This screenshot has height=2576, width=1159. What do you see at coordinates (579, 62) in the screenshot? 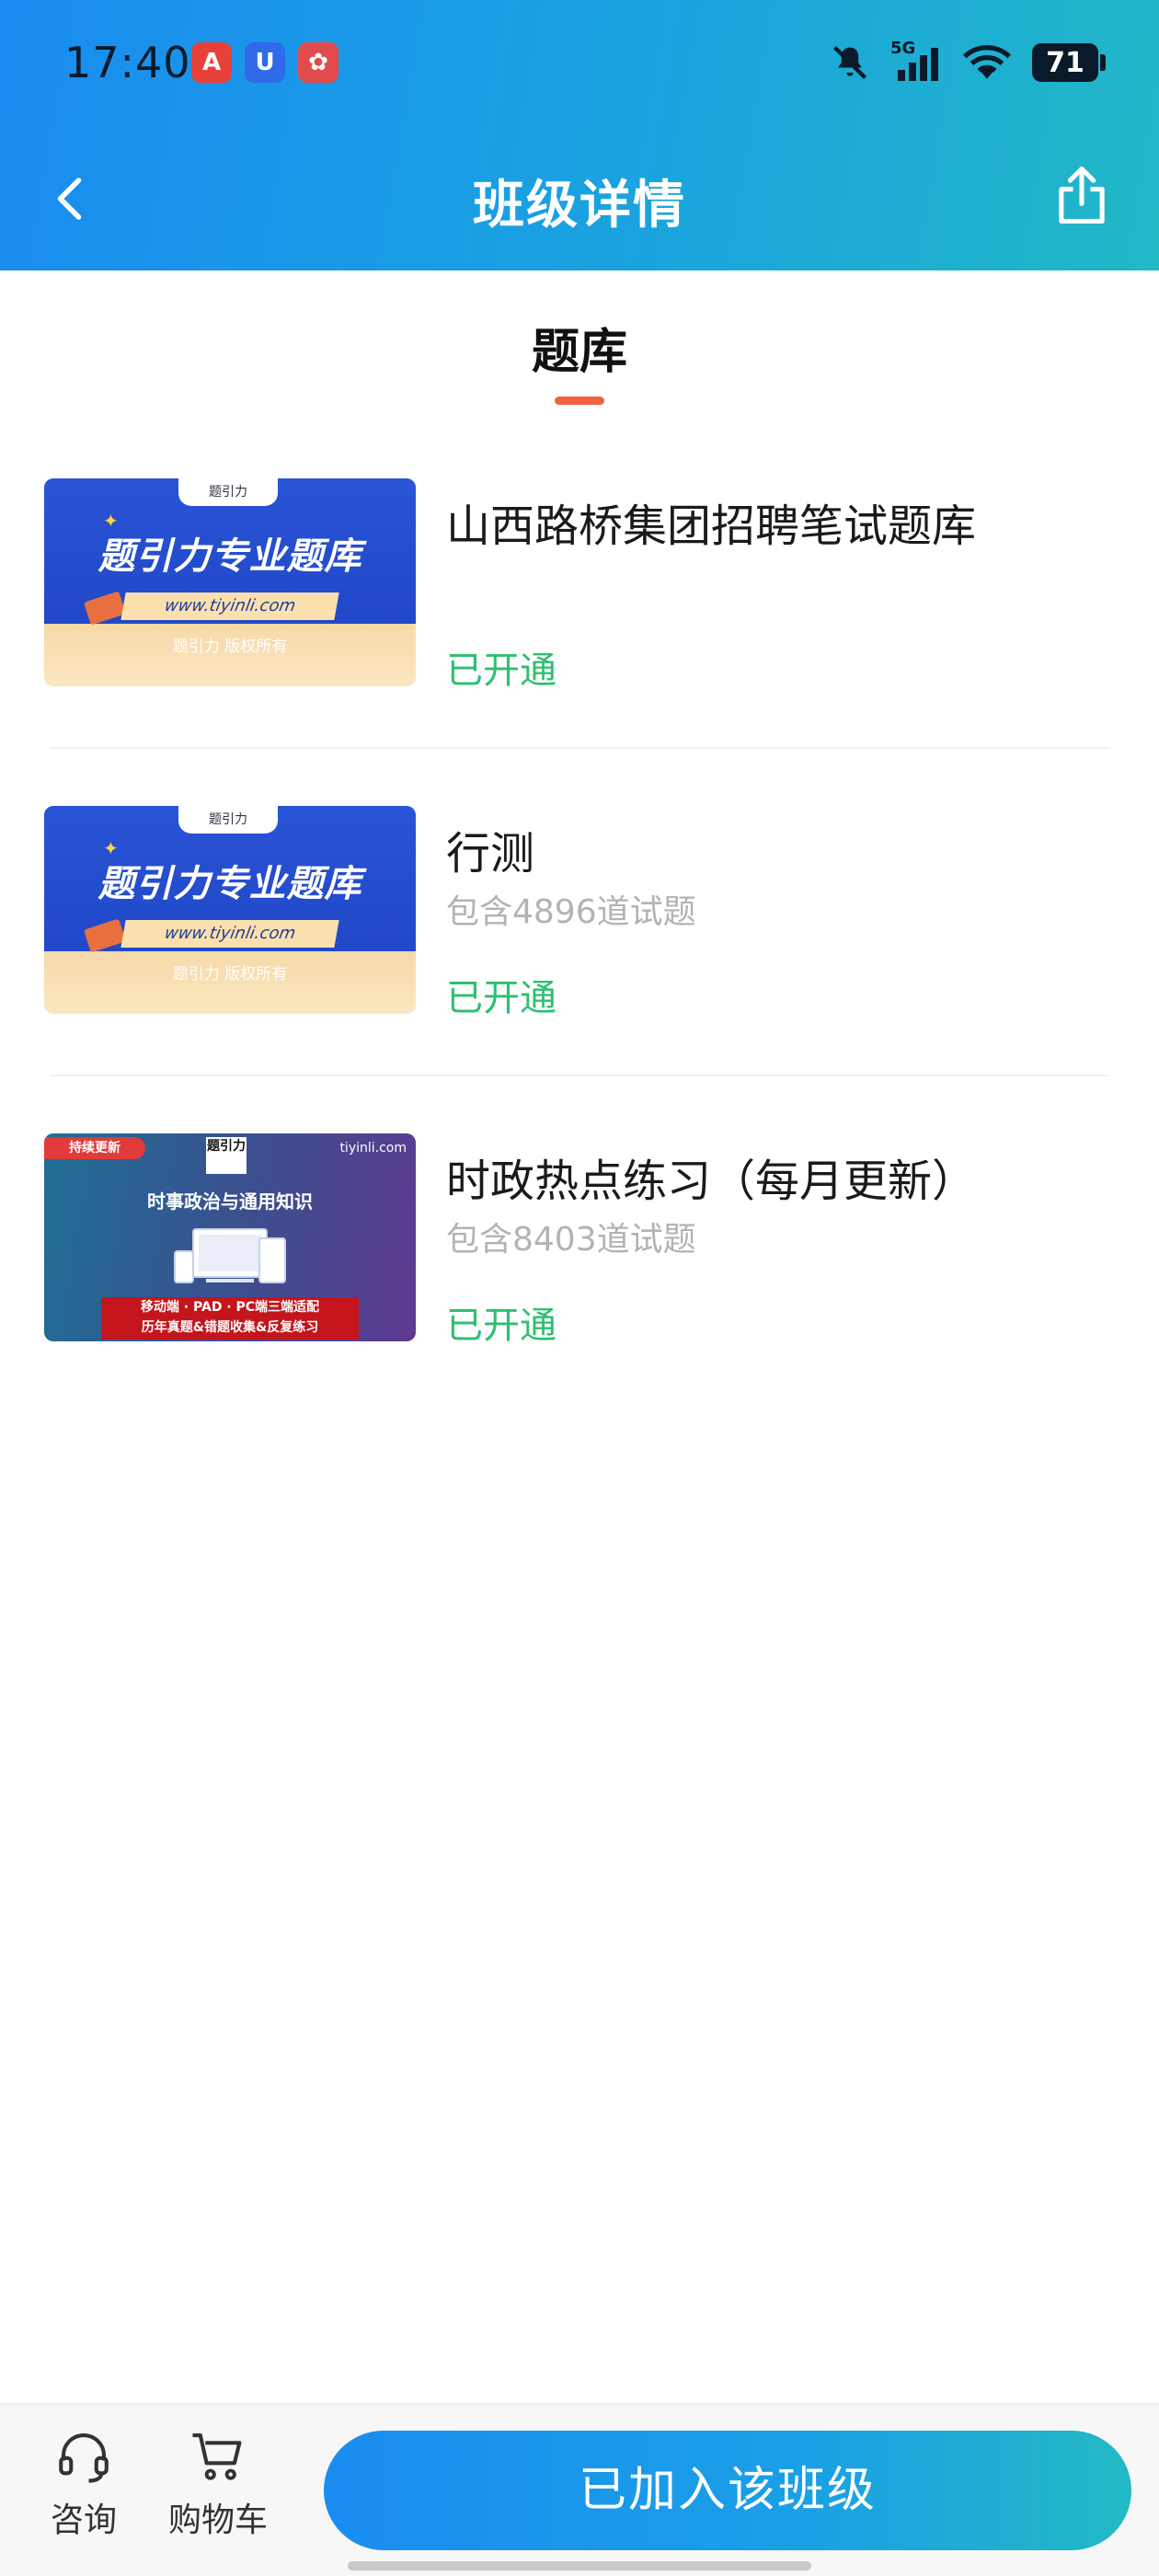
I see `status-bar: 17:40 A U ✿ 5G 71` at bounding box center [579, 62].